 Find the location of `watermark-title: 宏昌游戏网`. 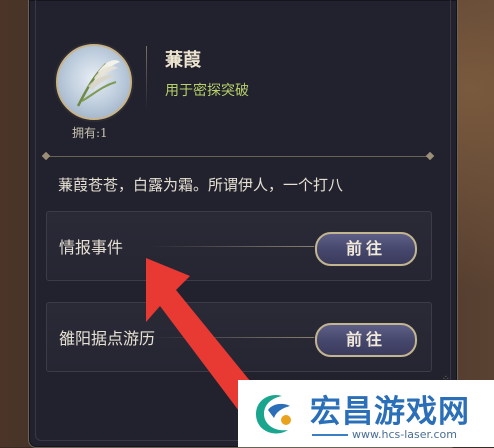

watermark-title: 宏昌游戏网 is located at coordinates (390, 412).